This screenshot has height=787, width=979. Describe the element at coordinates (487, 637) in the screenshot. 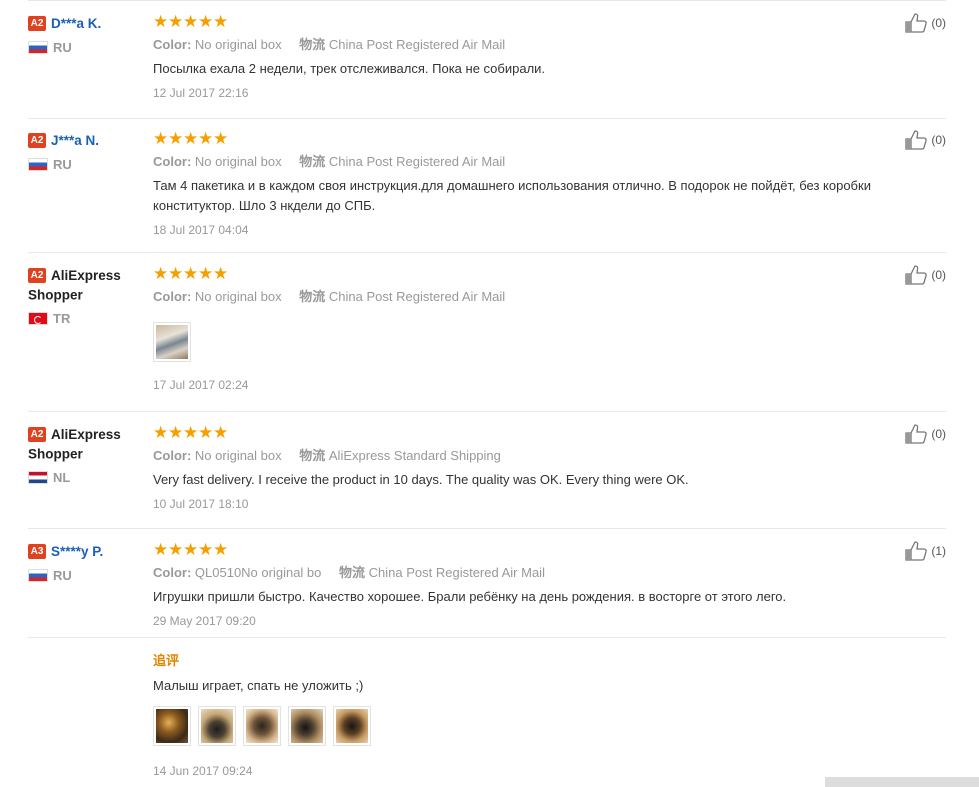

I see `additional-divider` at that location.